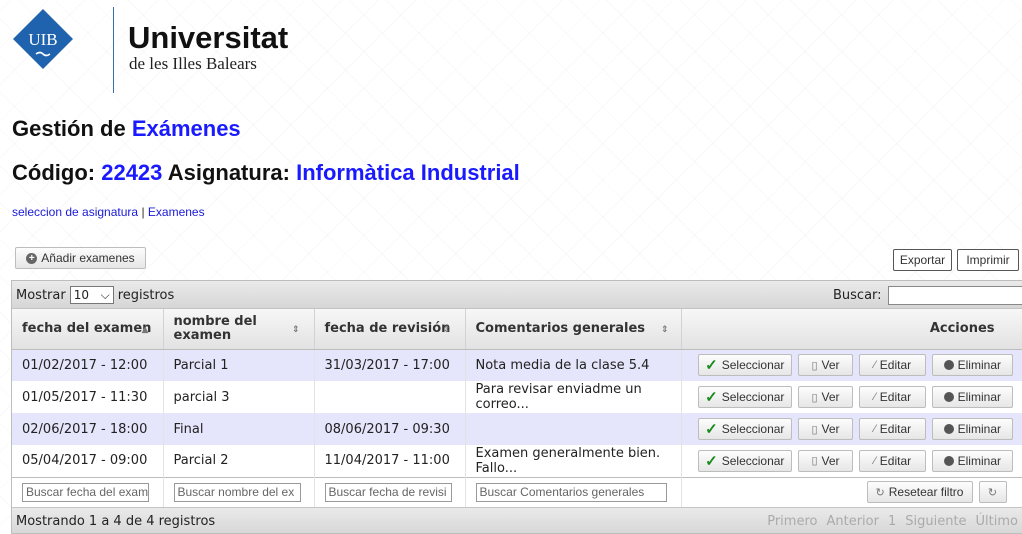 The height and width of the screenshot is (534, 1022). What do you see at coordinates (997, 521) in the screenshot?
I see `pagination-last: Último` at bounding box center [997, 521].